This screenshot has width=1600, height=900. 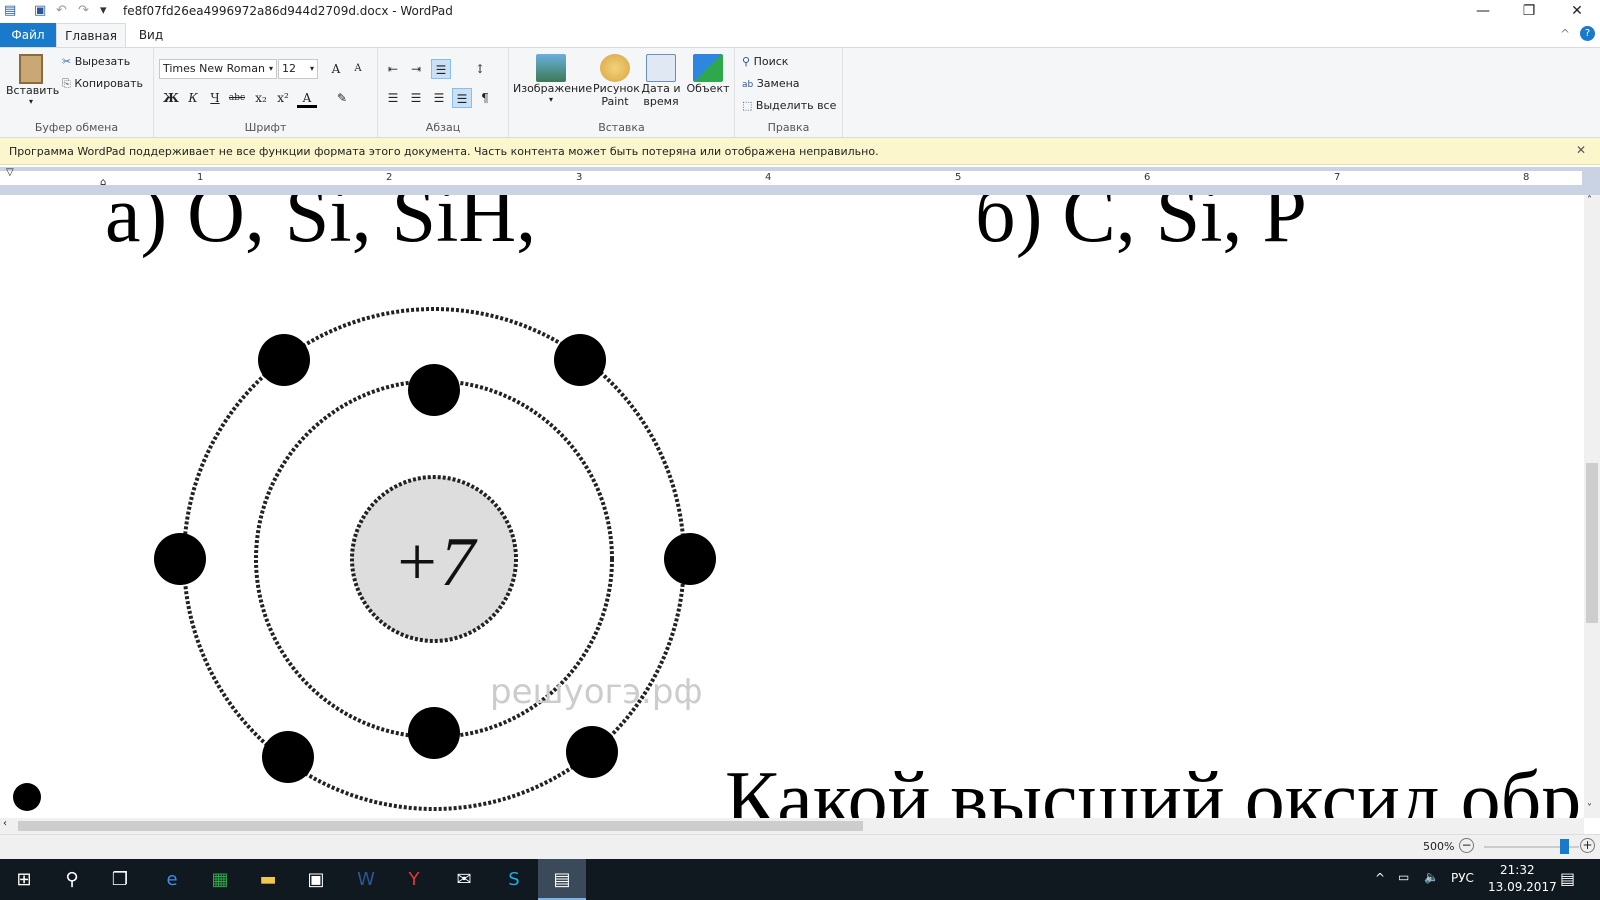 What do you see at coordinates (1581, 150) in the screenshot?
I see `close-notification-button: ✕` at bounding box center [1581, 150].